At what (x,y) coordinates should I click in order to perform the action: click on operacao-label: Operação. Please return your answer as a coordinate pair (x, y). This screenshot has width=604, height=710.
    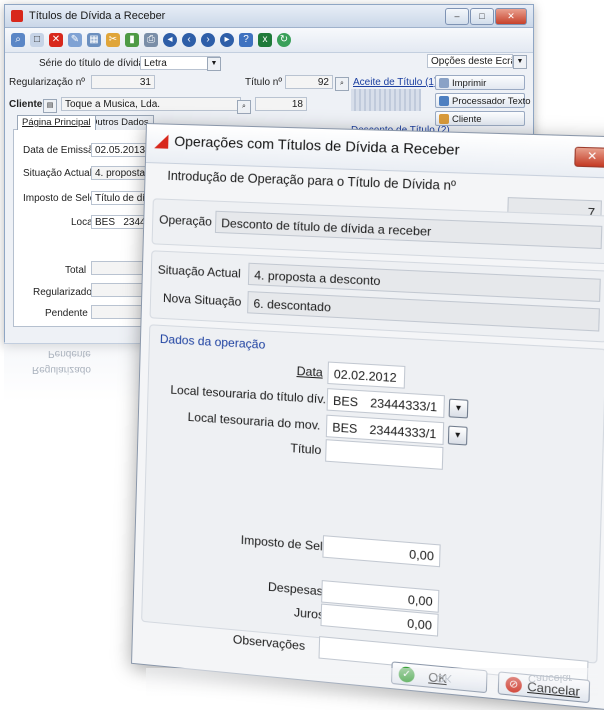
    Looking at the image, I should click on (186, 220).